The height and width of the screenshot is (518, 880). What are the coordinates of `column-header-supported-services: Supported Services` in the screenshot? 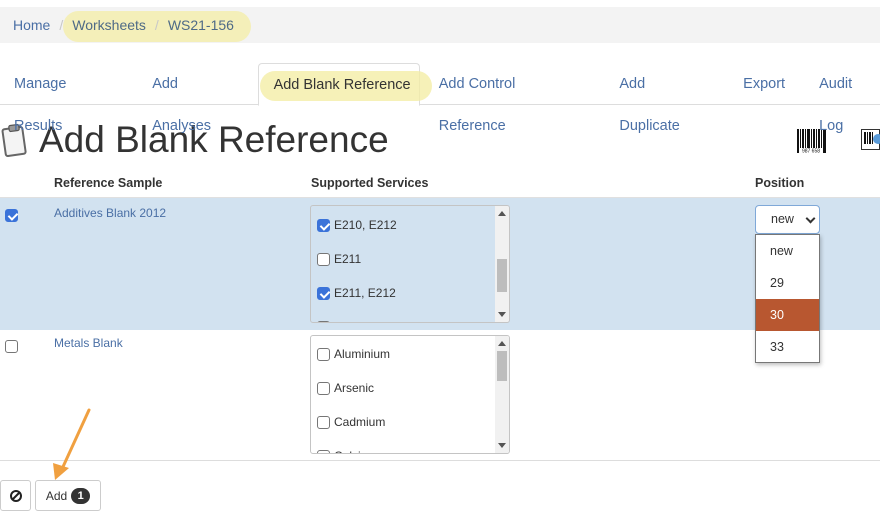 It's located at (370, 183).